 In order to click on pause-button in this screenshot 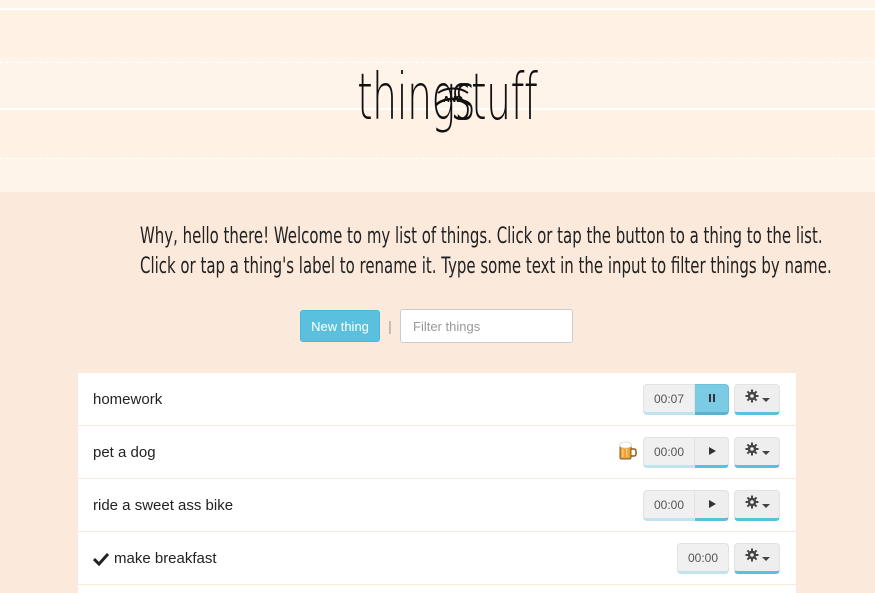, I will do `click(712, 399)`.